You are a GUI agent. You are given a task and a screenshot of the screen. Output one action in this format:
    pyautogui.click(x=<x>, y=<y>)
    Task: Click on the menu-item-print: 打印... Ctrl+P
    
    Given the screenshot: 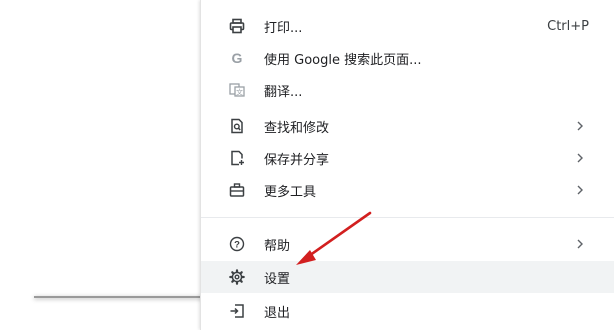 What is the action you would take?
    pyautogui.click(x=407, y=26)
    